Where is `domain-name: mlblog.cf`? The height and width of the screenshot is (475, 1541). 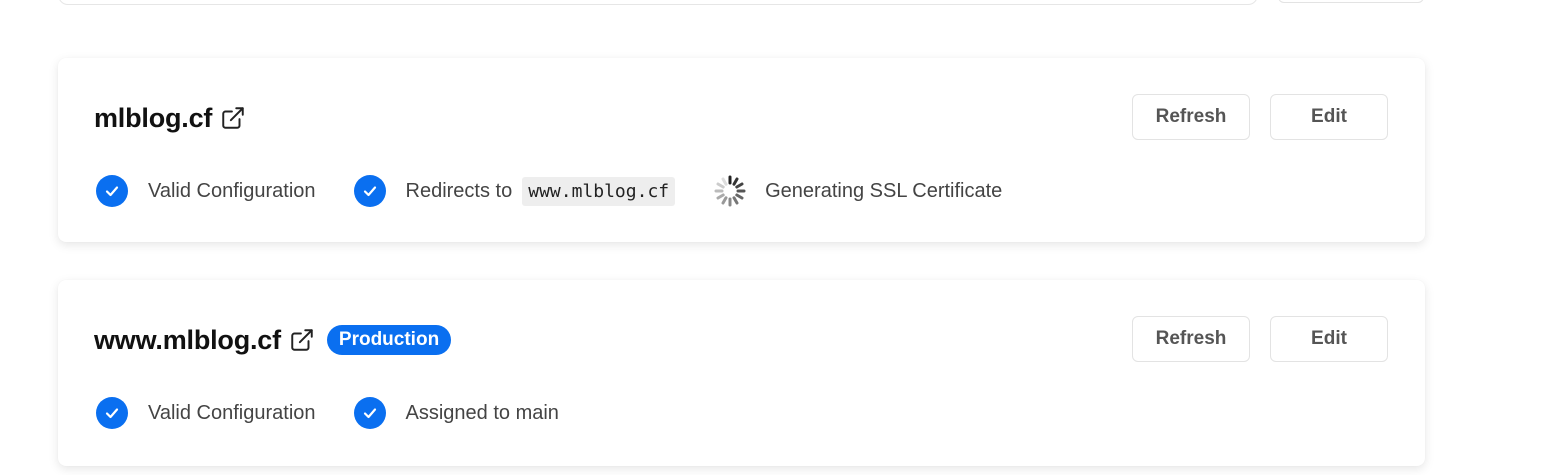
domain-name: mlblog.cf is located at coordinates (153, 118).